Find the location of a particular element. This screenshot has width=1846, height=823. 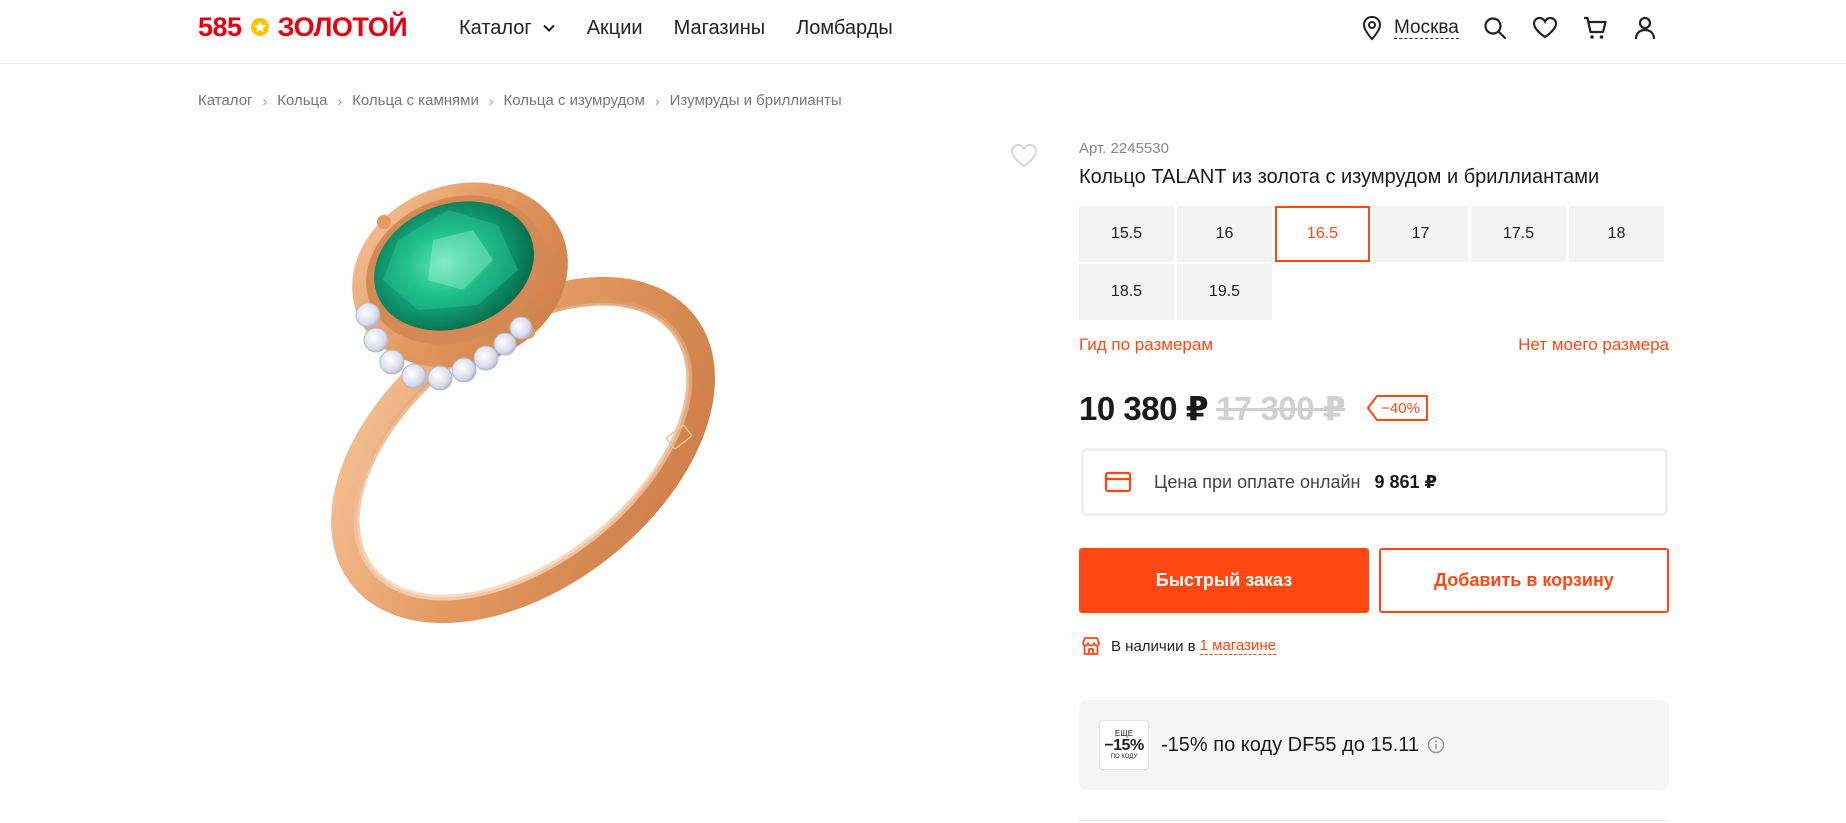

promo-badge-value: −15% is located at coordinates (1124, 745).